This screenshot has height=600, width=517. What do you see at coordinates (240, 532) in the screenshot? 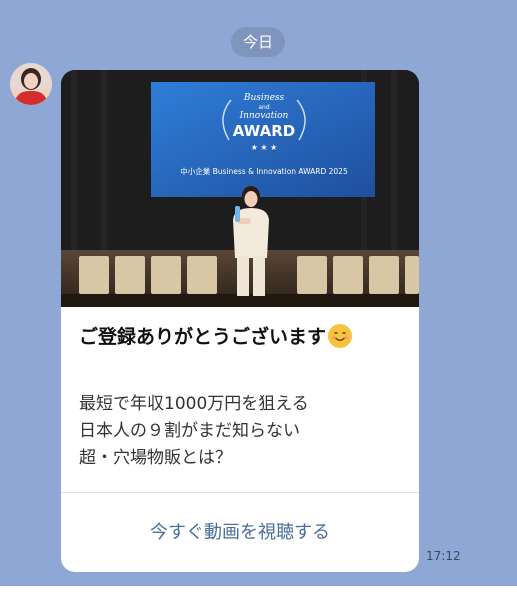
I see `watch-video-button: 今すぐ動画を視聴する` at bounding box center [240, 532].